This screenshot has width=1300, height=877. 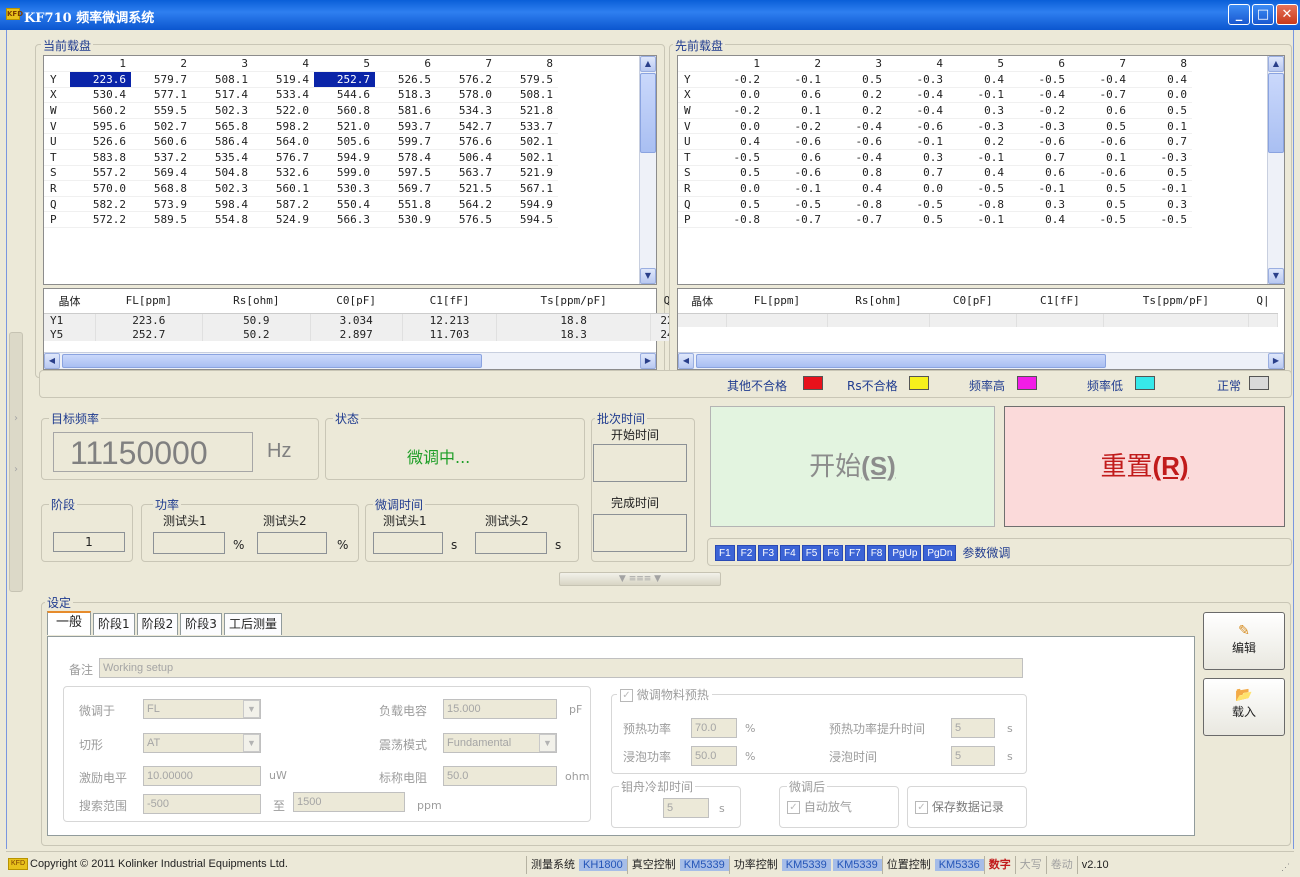 What do you see at coordinates (1244, 641) in the screenshot?
I see `edit-button: ✎ 编辑` at bounding box center [1244, 641].